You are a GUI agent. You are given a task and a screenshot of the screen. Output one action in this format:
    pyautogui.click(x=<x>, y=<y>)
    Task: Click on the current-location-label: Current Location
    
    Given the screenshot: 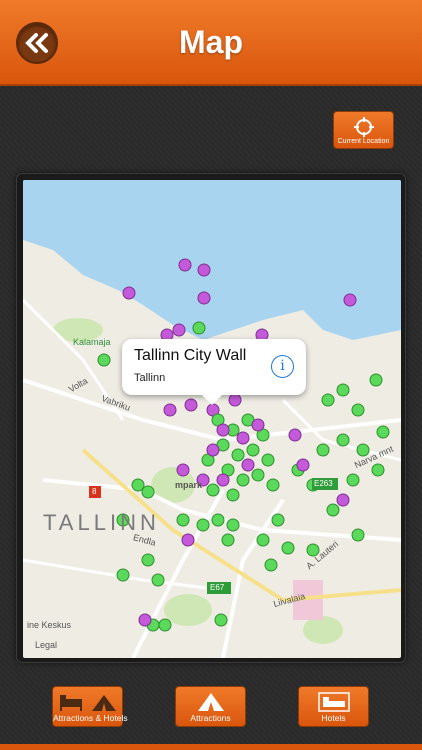 What is the action you would take?
    pyautogui.click(x=363, y=141)
    